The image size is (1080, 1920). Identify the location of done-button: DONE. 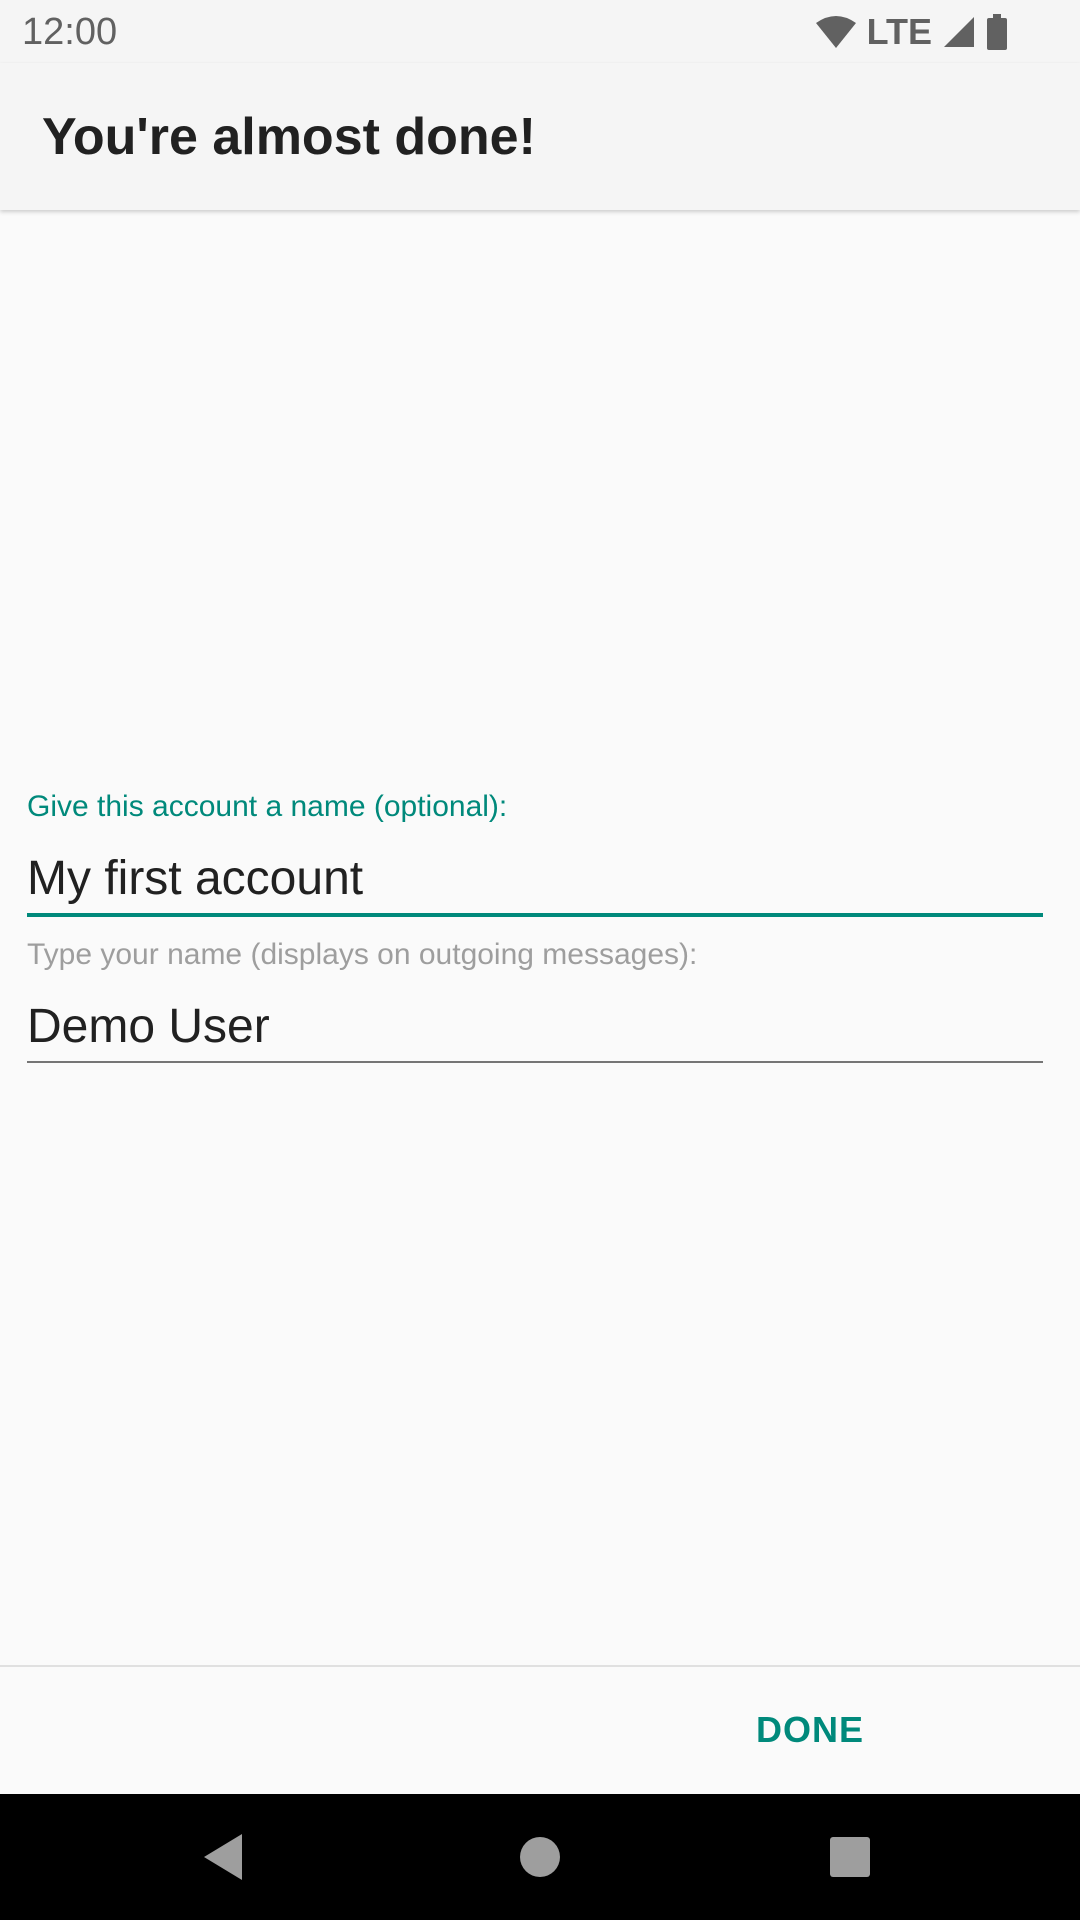
(810, 1730).